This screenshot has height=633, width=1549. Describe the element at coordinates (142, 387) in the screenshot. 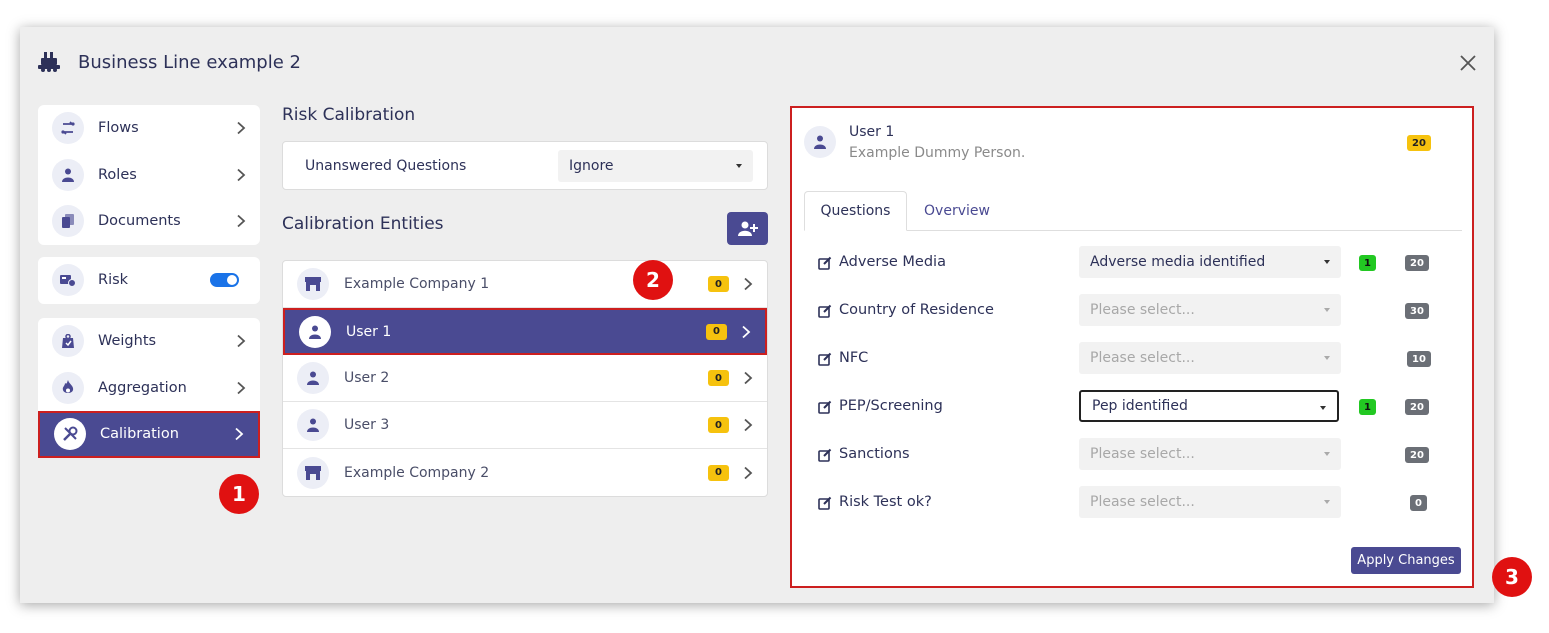

I see `nav-label-aggregation: Aggregation` at that location.